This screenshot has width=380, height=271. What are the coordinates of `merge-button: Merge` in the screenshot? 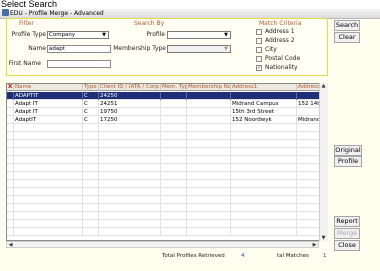 It's located at (347, 233).